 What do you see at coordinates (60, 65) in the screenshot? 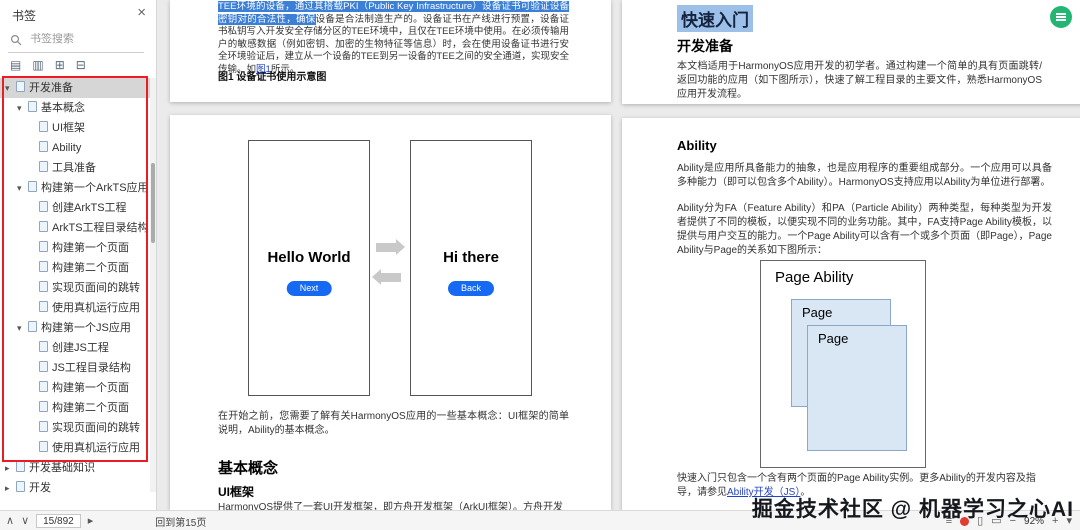
I see `add-bookmark-icon: ⊞` at bounding box center [60, 65].